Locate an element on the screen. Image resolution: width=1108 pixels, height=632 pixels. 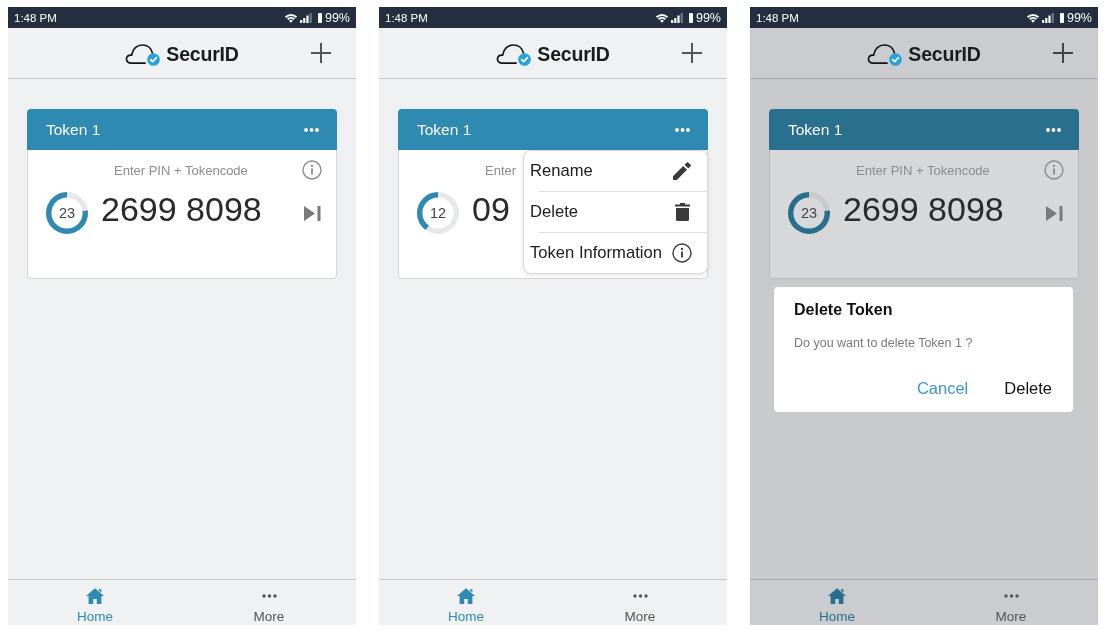
trash-icon is located at coordinates (682, 212).